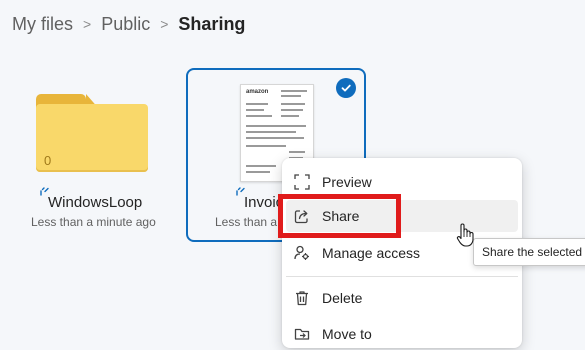 The width and height of the screenshot is (585, 350). Describe the element at coordinates (93, 222) in the screenshot. I see `file-modified-time: Less than a minute ago` at that location.